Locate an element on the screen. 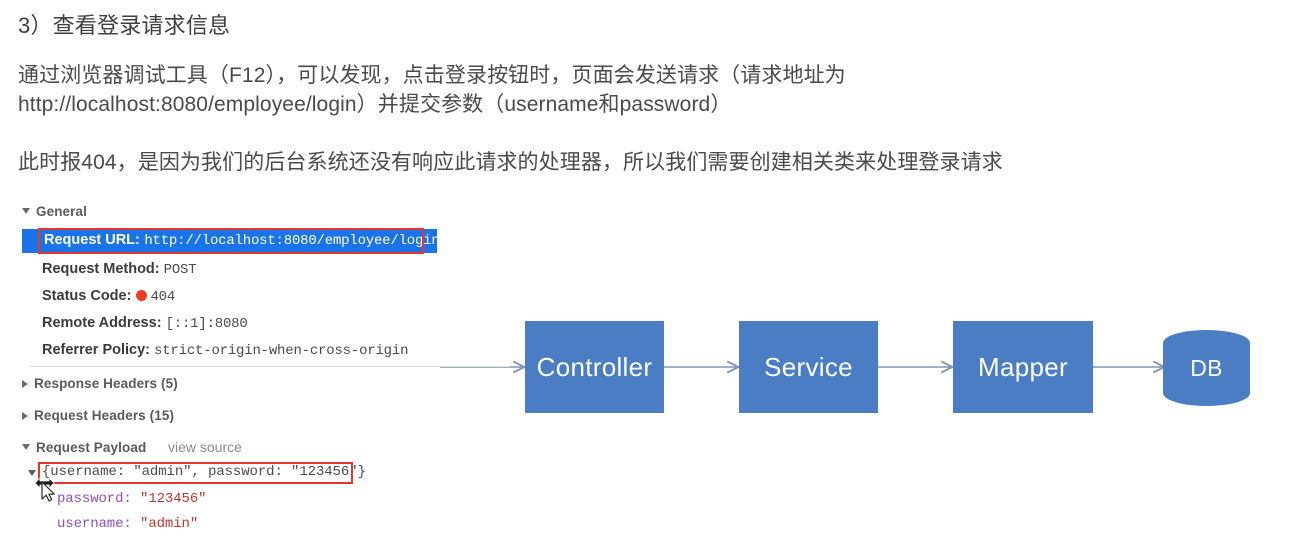 Image resolution: width=1294 pixels, height=558 pixels. row-remote-address: Remote Address: [::1]:8080 is located at coordinates (145, 323).